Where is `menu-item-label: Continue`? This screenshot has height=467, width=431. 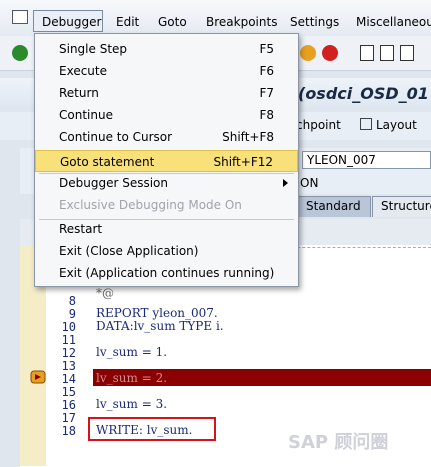
menu-item-label: Continue is located at coordinates (86, 115).